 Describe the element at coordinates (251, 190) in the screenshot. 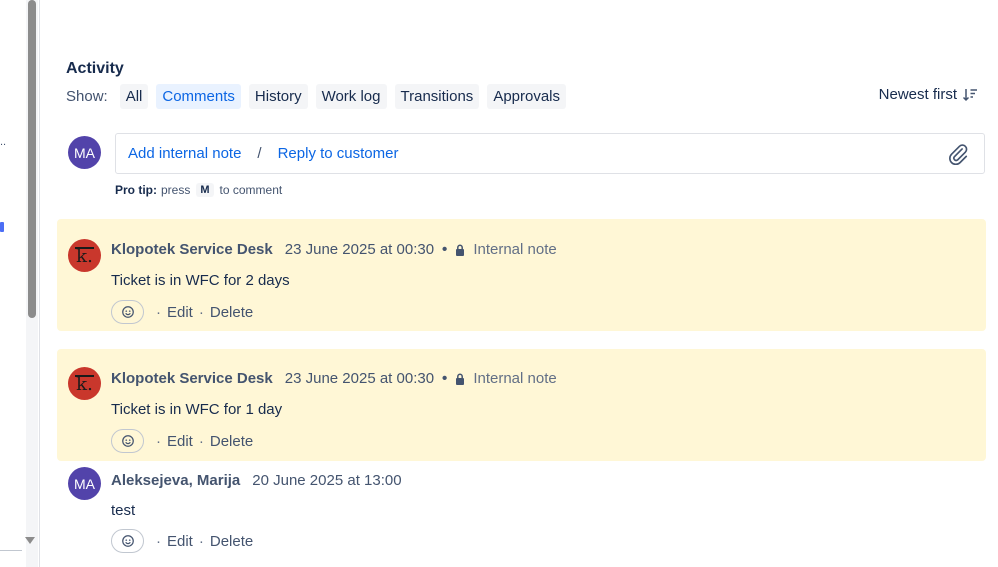

I see `pro-tip-suffix: to comment` at that location.